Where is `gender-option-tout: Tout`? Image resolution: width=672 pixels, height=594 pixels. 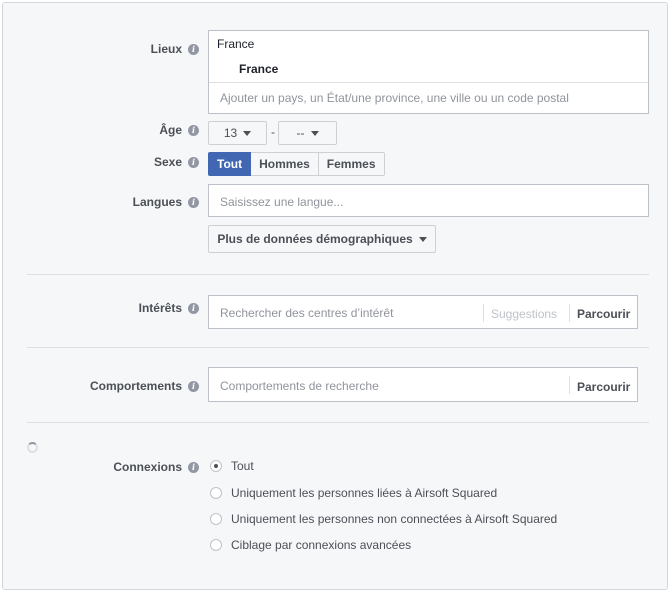 gender-option-tout: Tout is located at coordinates (230, 164).